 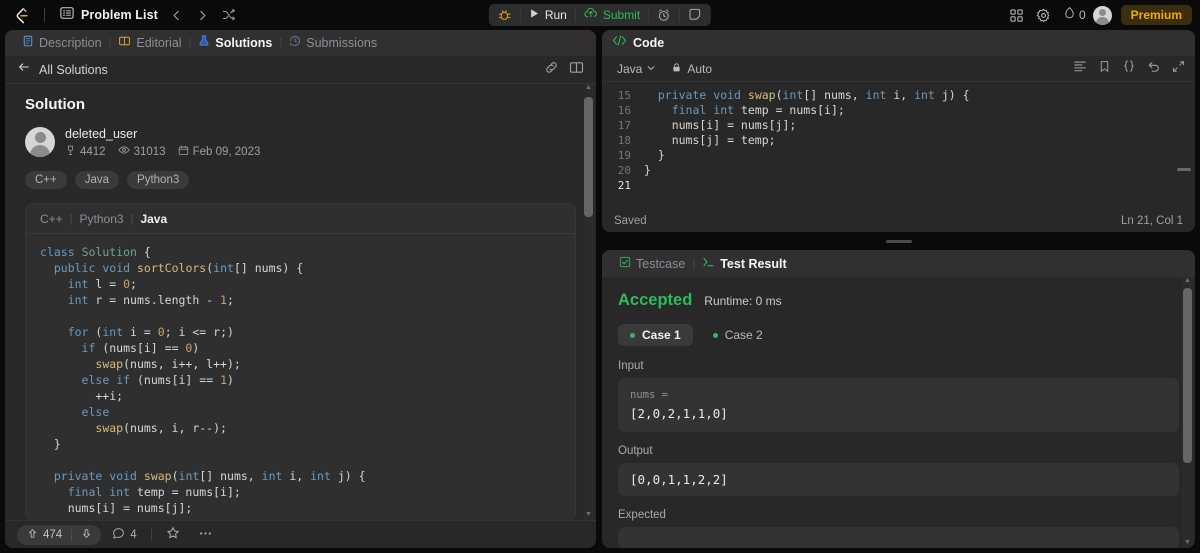 What do you see at coordinates (300, 534) in the screenshot?
I see `solution-footer: 474 4` at bounding box center [300, 534].